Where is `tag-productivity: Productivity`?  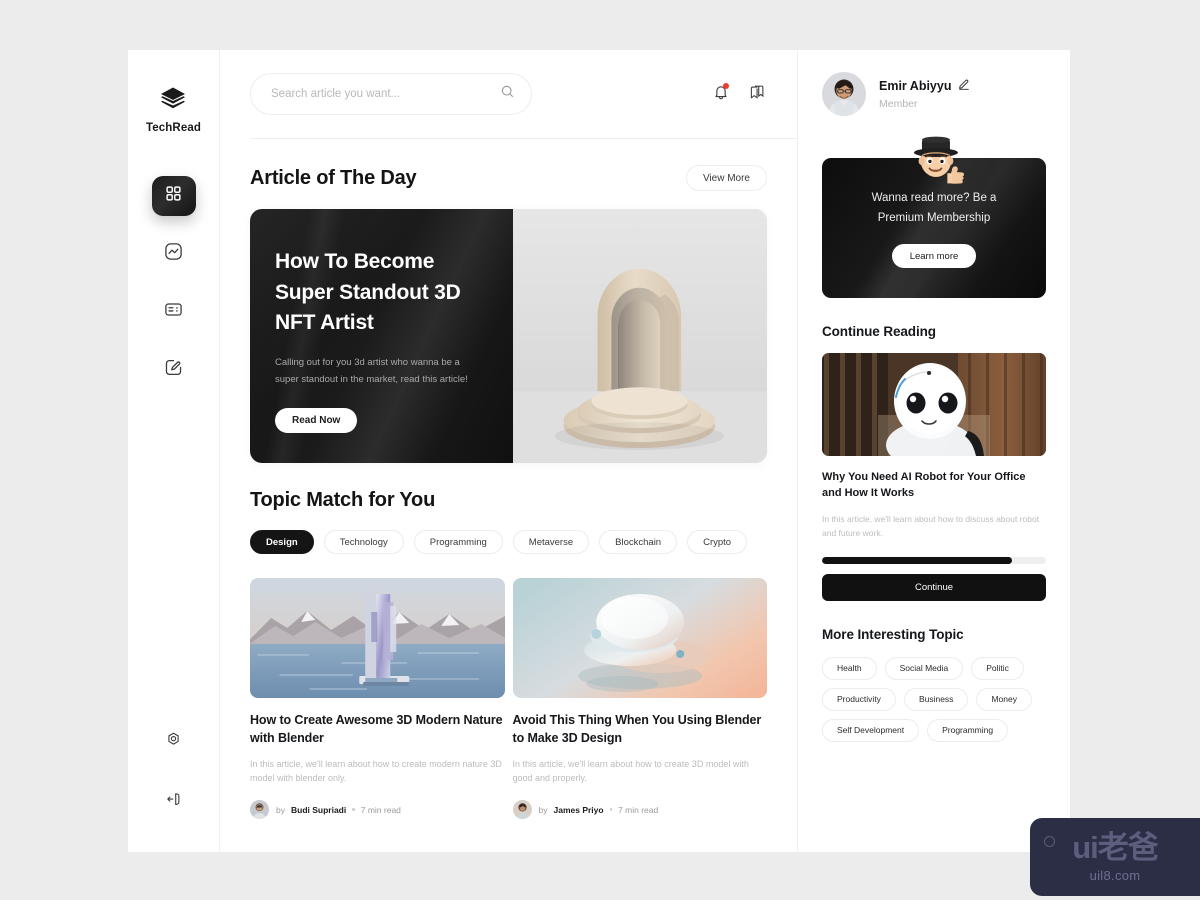 tag-productivity: Productivity is located at coordinates (859, 699).